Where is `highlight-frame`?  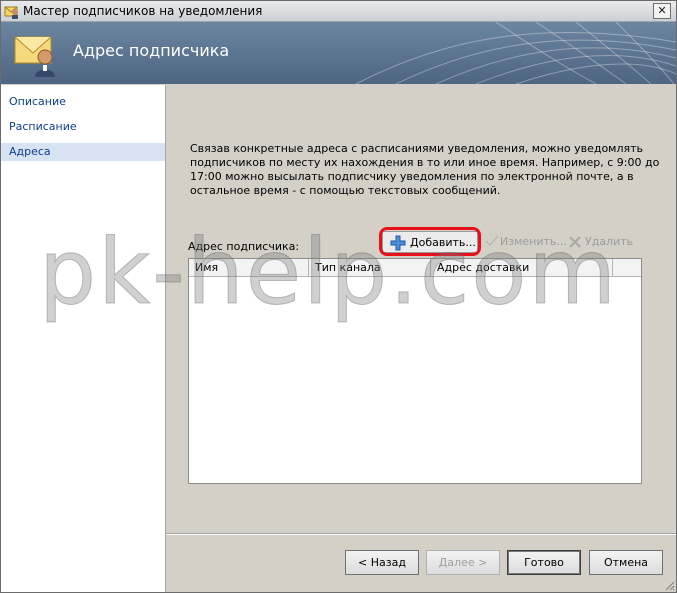 highlight-frame is located at coordinates (430, 241).